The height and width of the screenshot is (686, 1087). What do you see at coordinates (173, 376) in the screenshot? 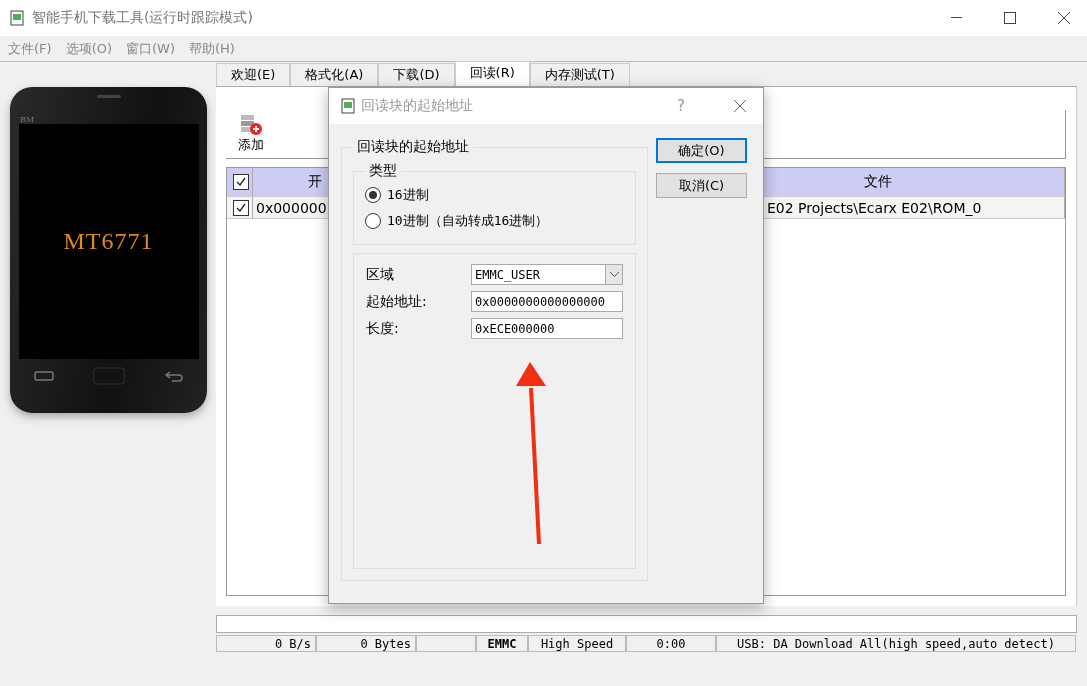
I see `back-key-icon` at bounding box center [173, 376].